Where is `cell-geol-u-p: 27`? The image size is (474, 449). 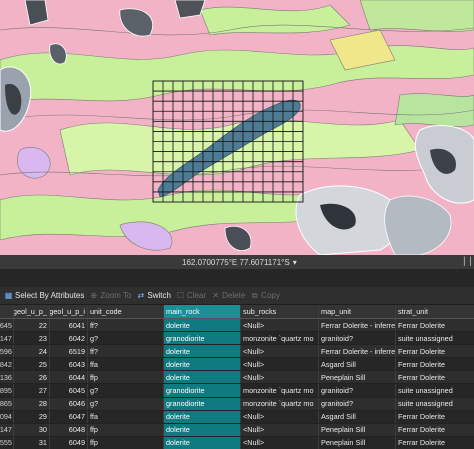 cell-geol-u-p: 27 is located at coordinates (32, 390).